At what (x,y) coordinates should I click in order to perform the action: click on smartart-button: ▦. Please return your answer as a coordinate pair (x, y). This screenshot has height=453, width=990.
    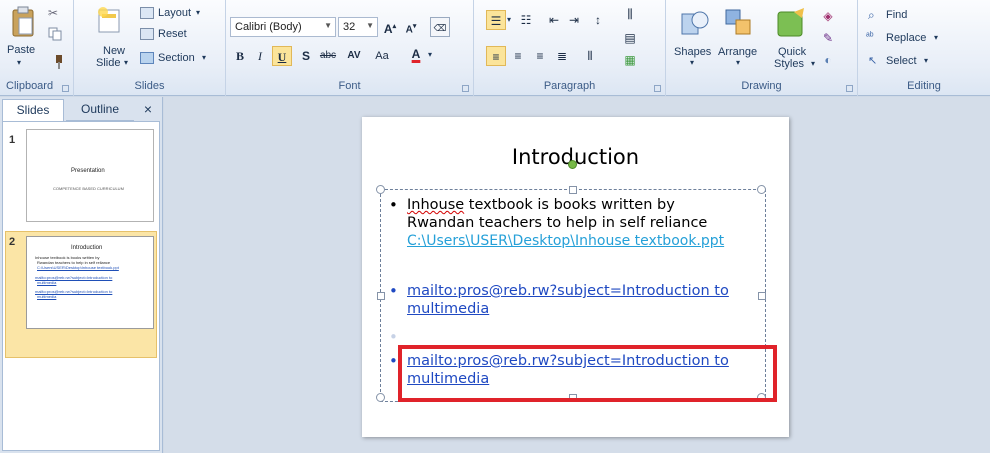
    Looking at the image, I should click on (630, 60).